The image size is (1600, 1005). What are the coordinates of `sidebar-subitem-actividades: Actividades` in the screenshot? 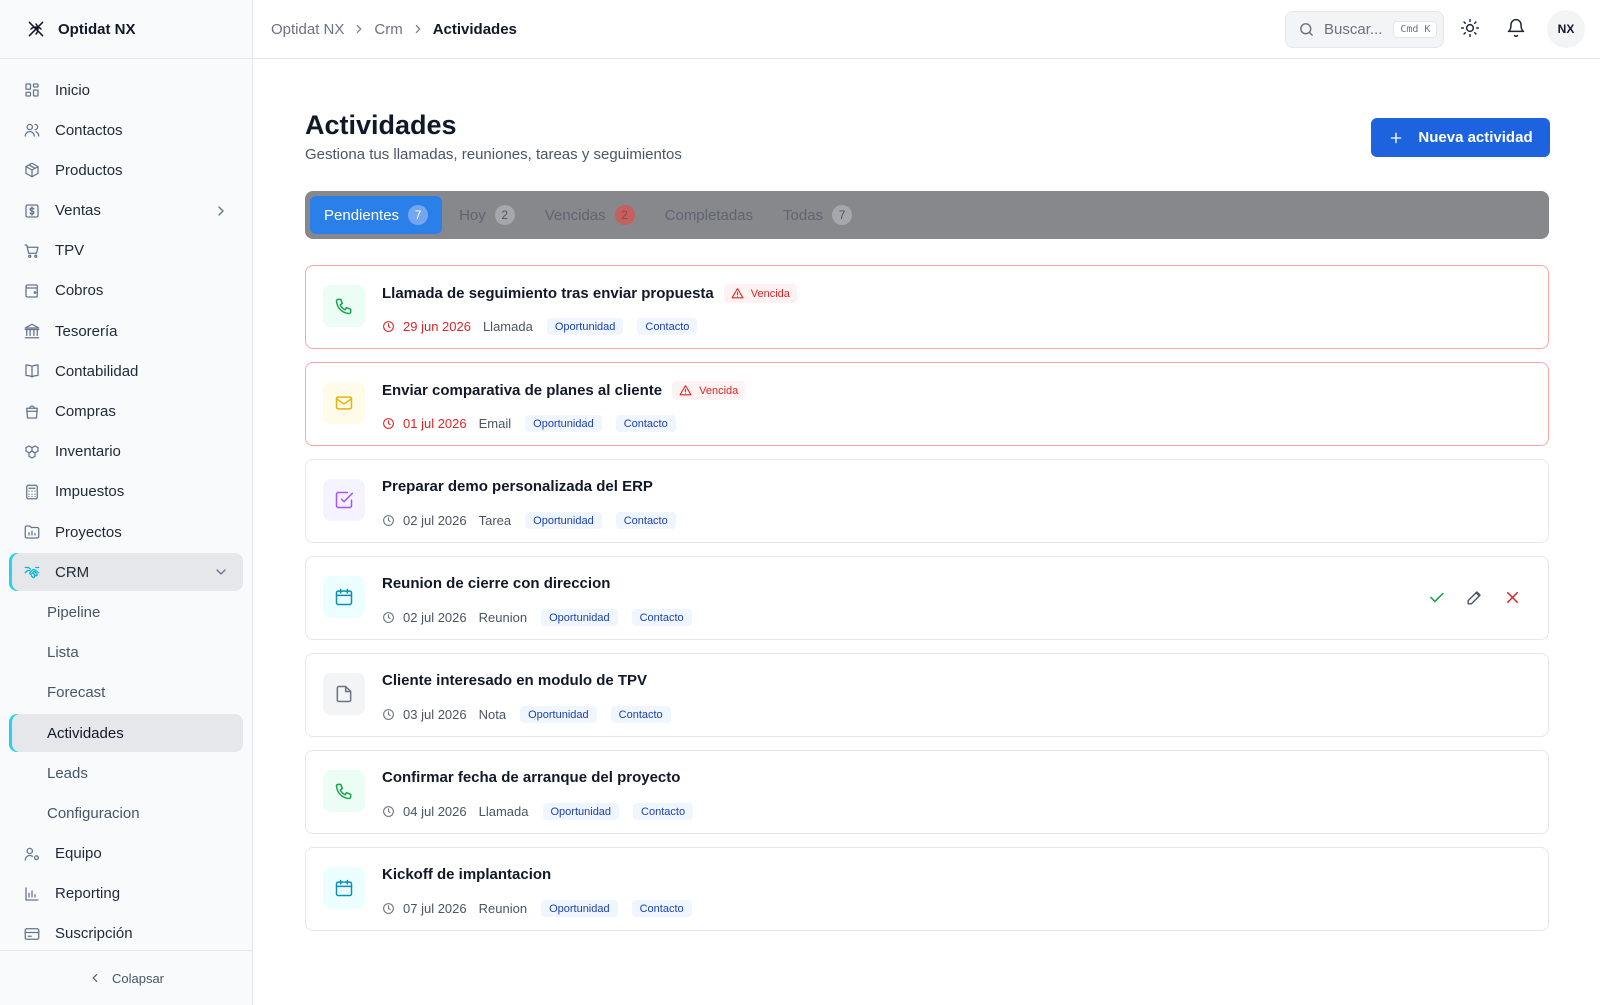 It's located at (126, 733).